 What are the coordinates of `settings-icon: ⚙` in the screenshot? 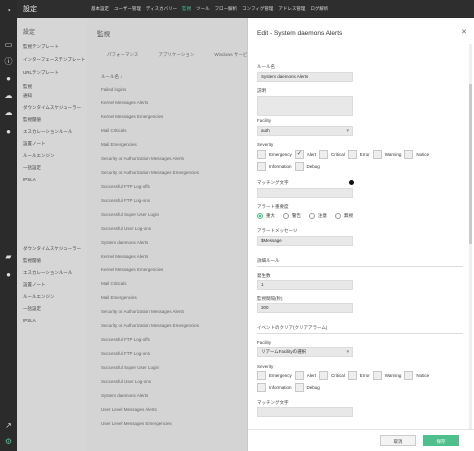 It's located at (8, 441).